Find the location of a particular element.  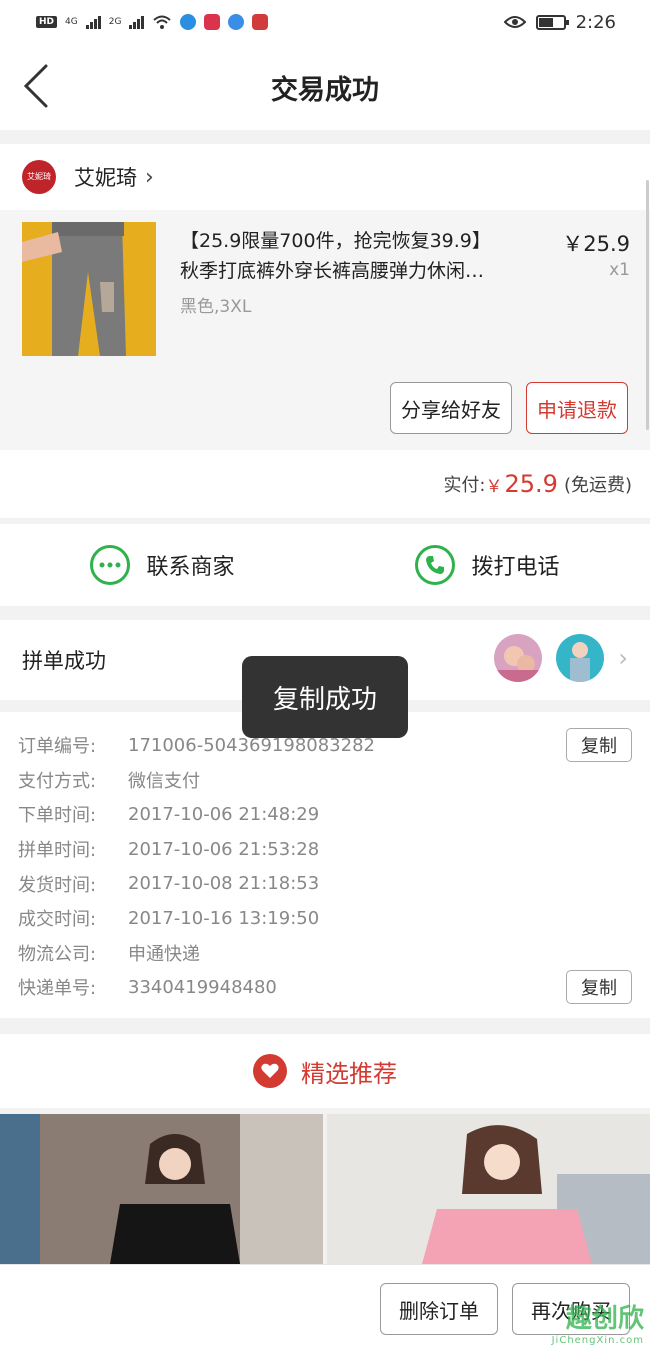

call-button: 拨打电话 is located at coordinates (487, 565).